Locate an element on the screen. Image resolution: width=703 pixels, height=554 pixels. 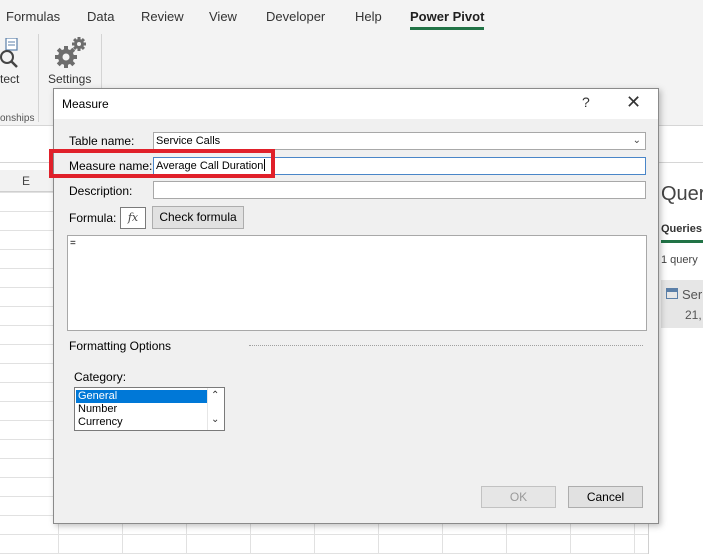
queries-pane-title: Quer is located at coordinates (682, 194).